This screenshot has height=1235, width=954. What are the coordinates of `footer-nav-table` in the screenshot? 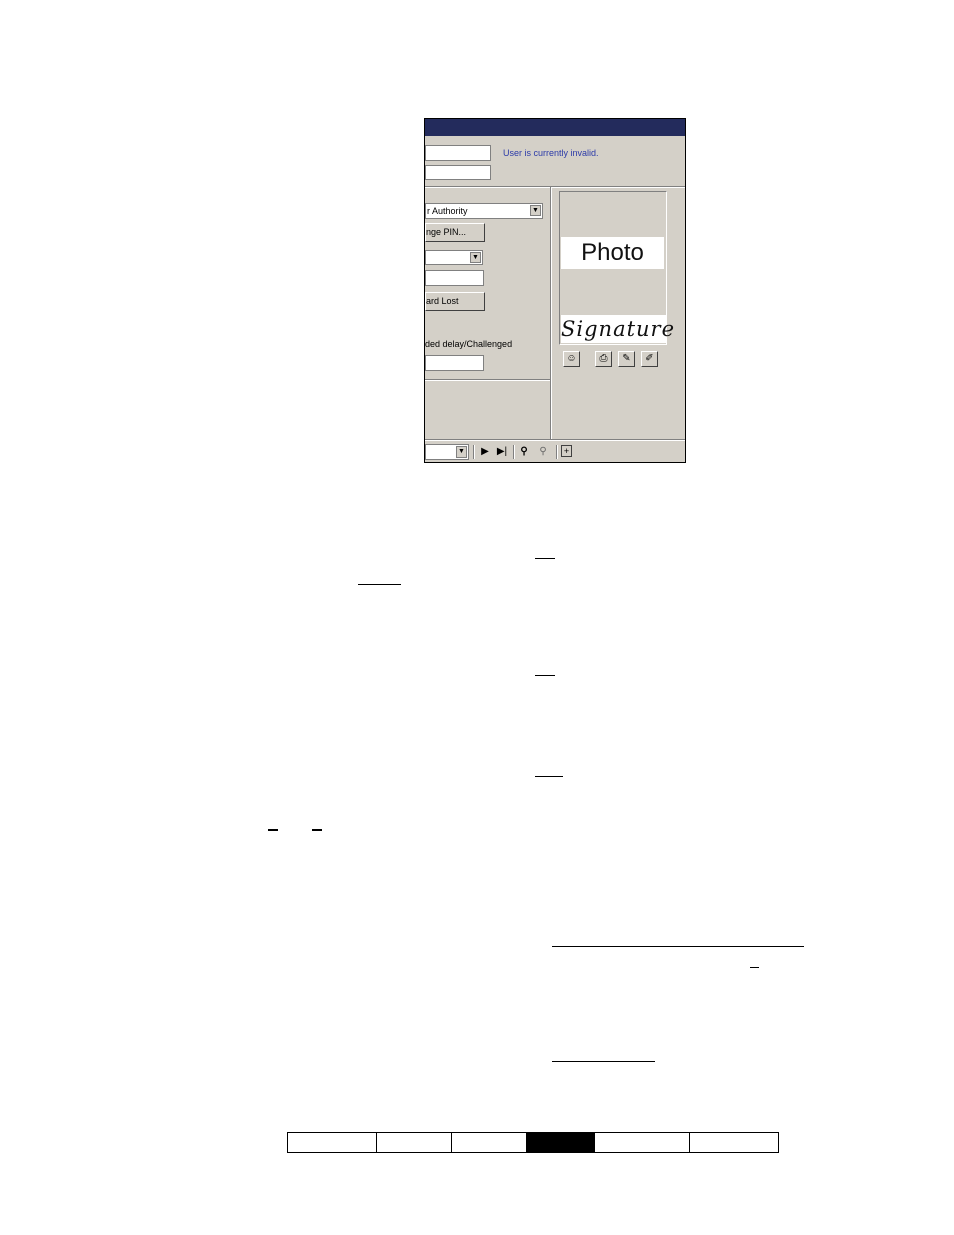 It's located at (533, 1142).